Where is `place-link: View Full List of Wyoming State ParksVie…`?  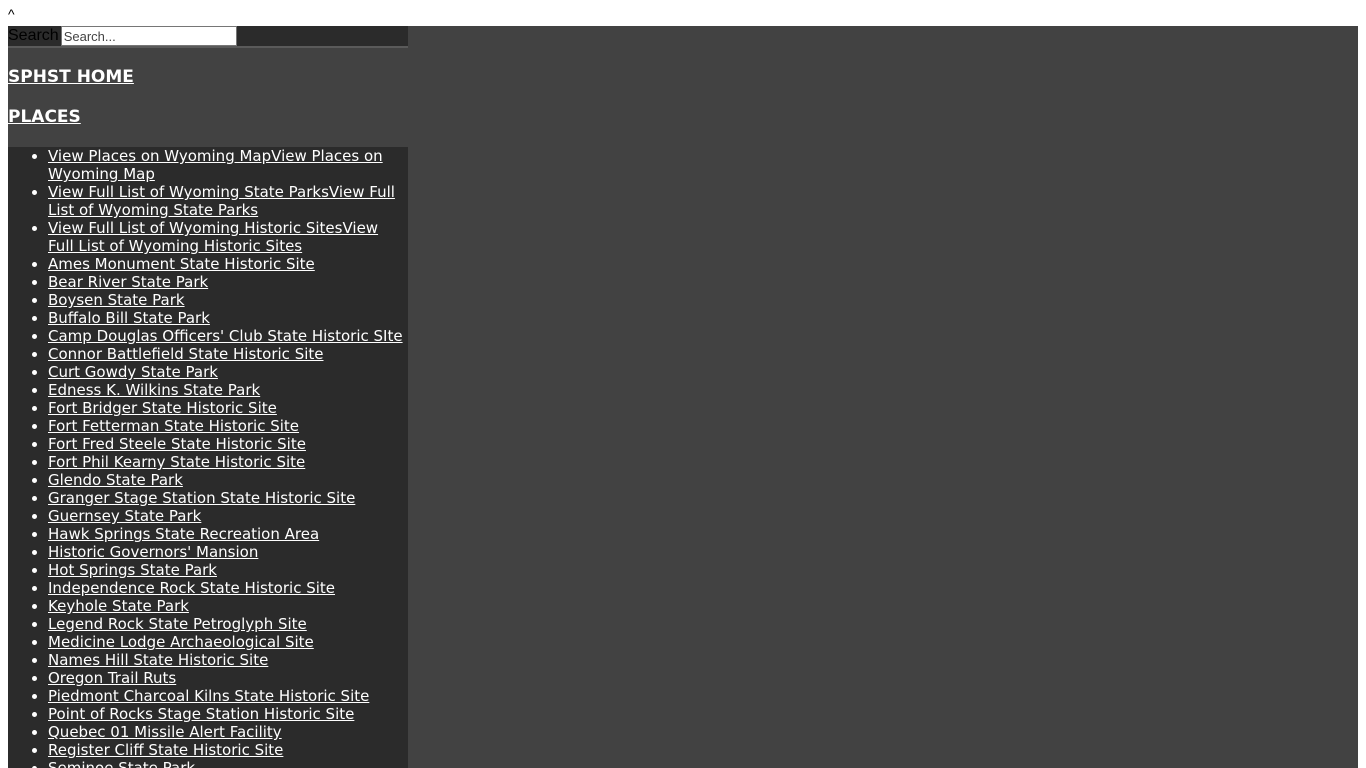 place-link: View Full List of Wyoming State ParksVie… is located at coordinates (221, 201).